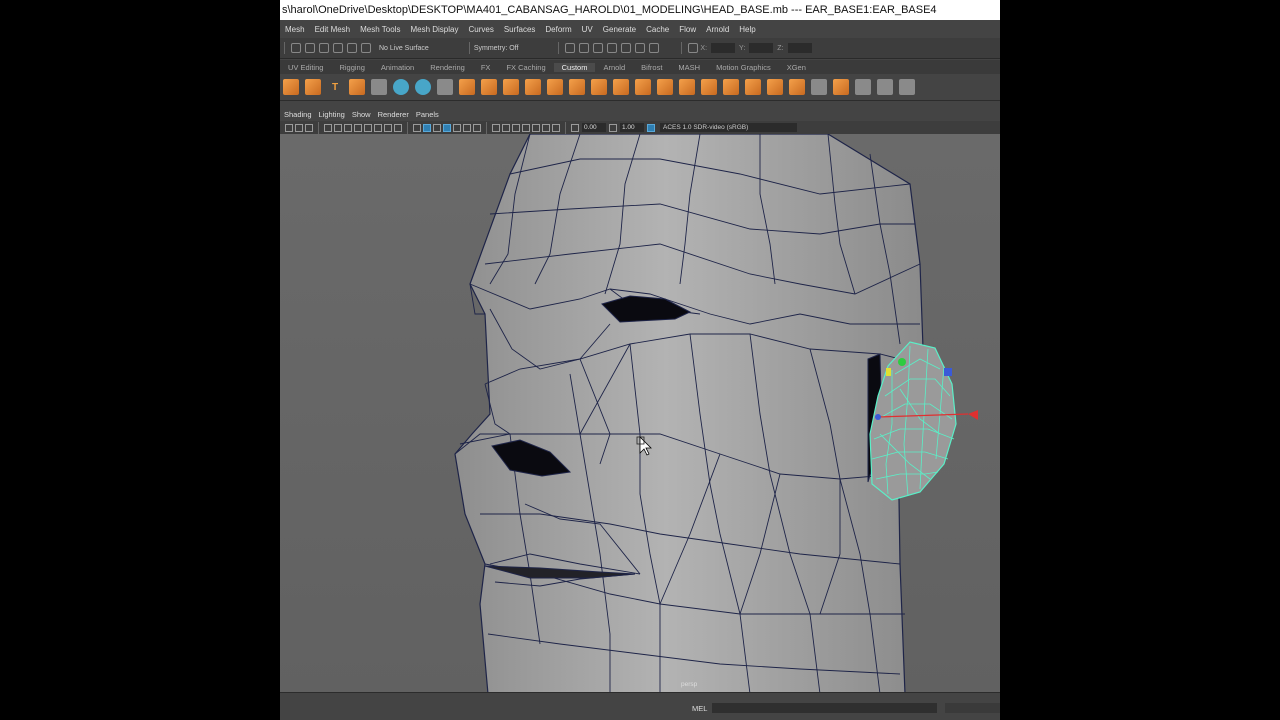 The height and width of the screenshot is (720, 1280). What do you see at coordinates (480, 29) in the screenshot?
I see `menu-curves: Curves` at bounding box center [480, 29].